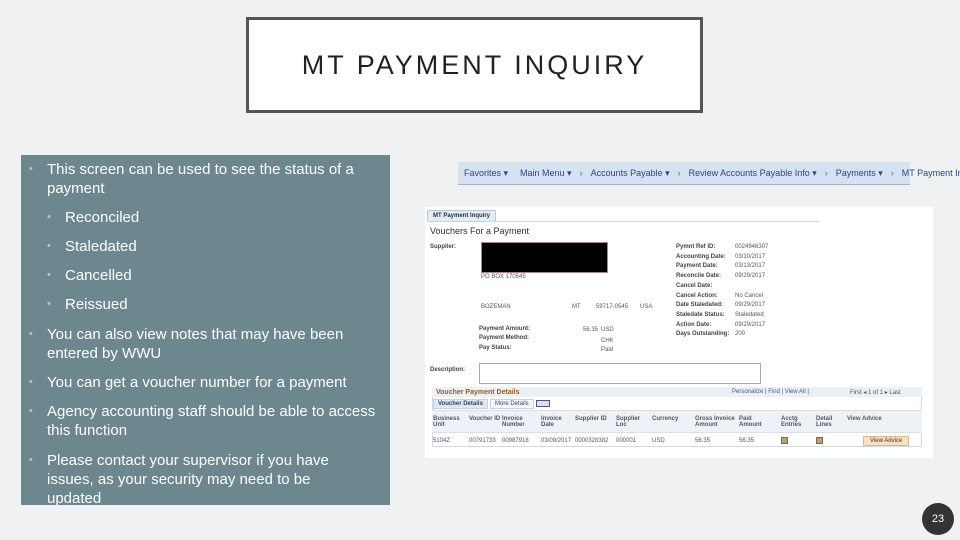  I want to click on slide-title: MT PAYMENT INQUIRY, so click(474, 64).